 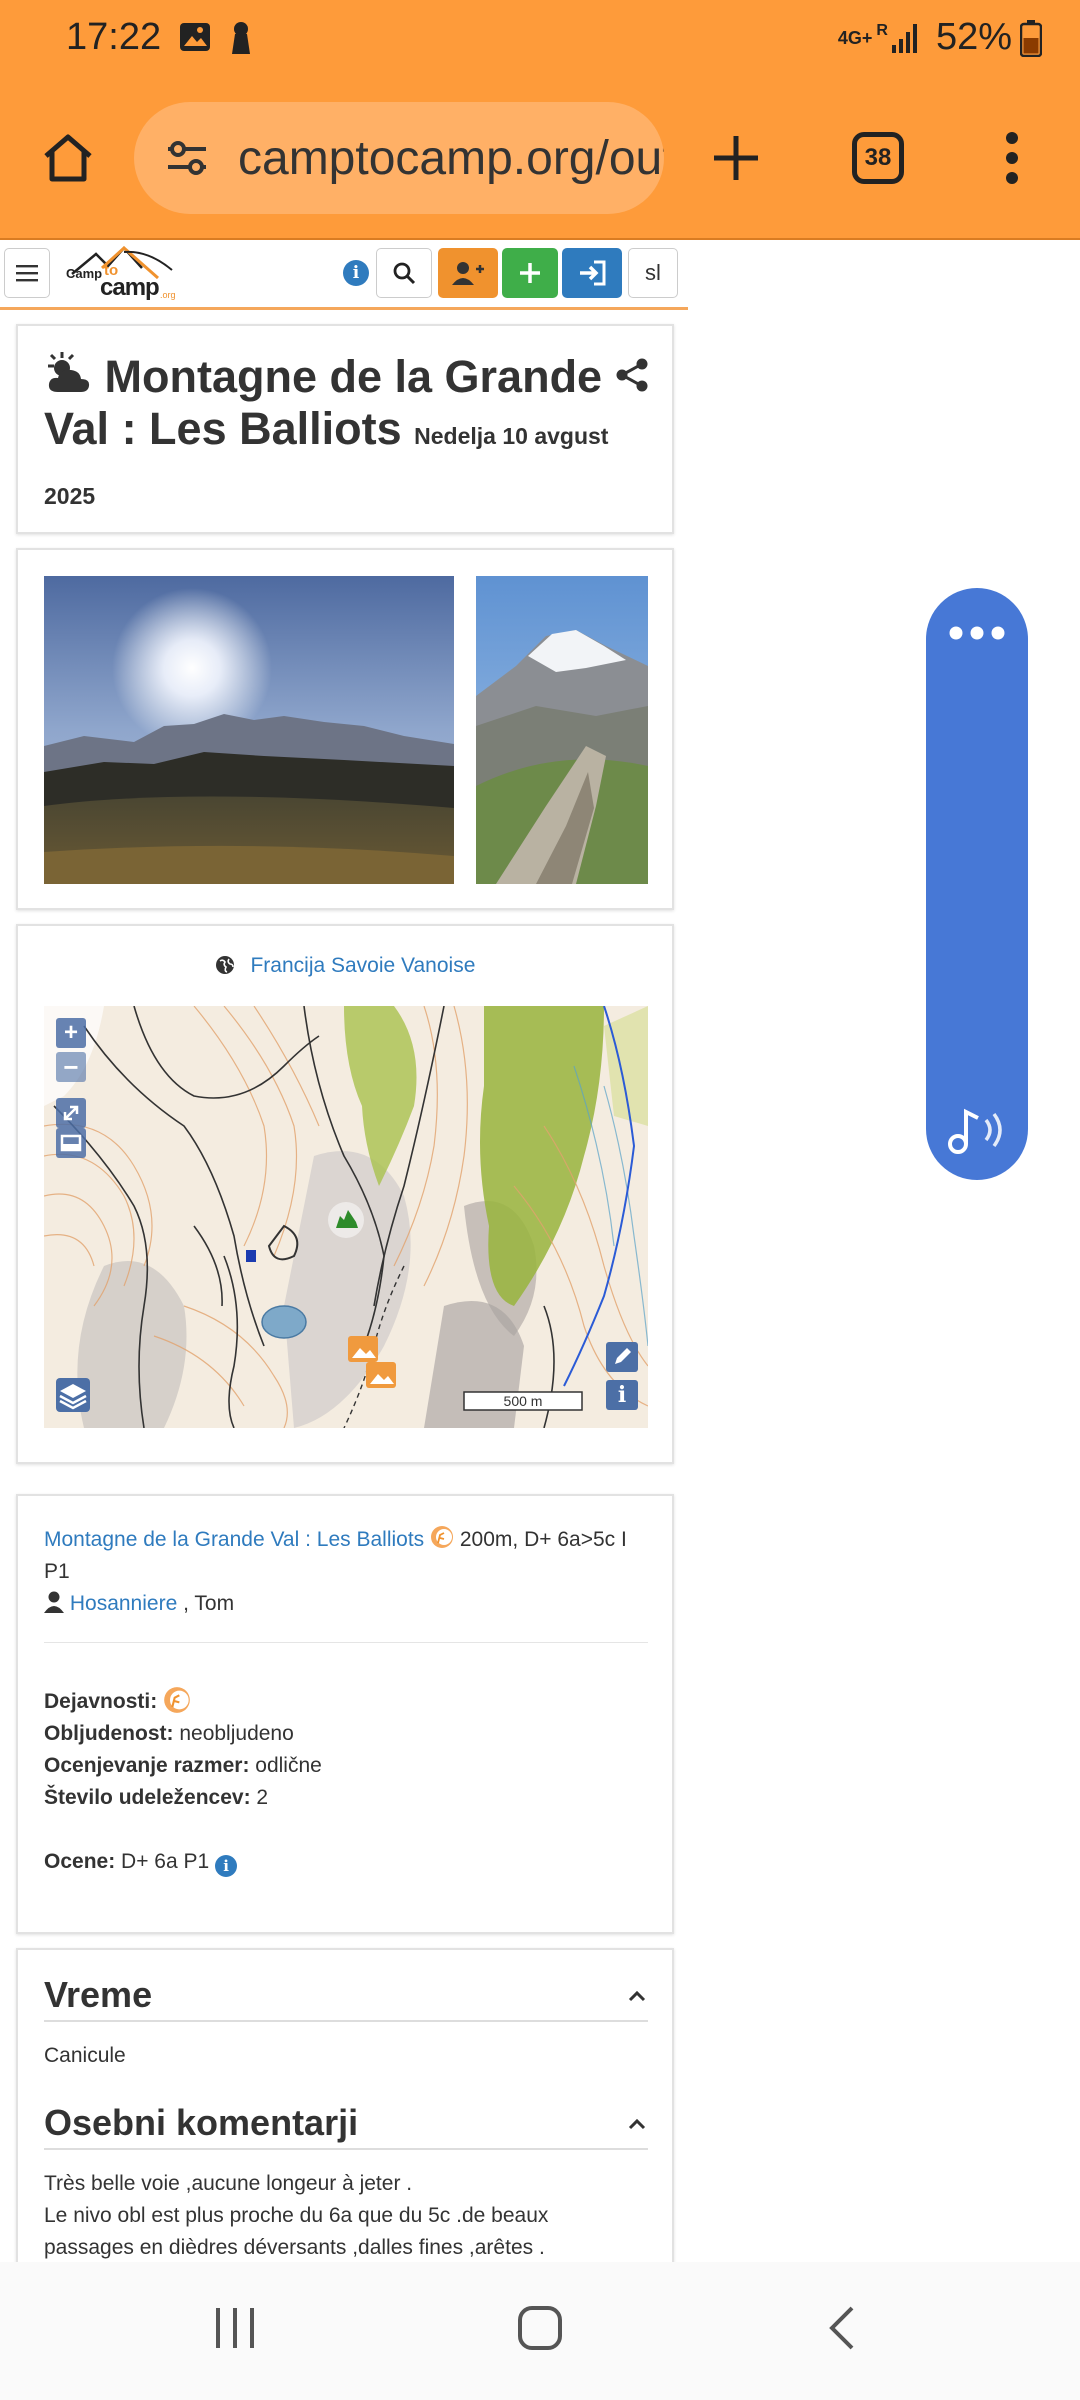 What do you see at coordinates (130, 287) in the screenshot?
I see `logo-text-bottom: camp` at bounding box center [130, 287].